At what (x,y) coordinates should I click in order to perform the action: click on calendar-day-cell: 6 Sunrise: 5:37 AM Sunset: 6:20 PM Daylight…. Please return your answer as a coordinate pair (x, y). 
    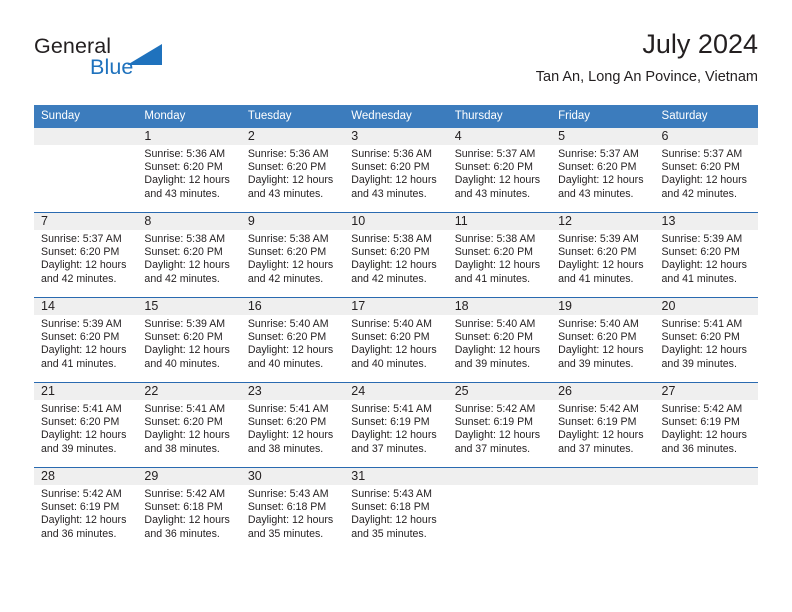
    Looking at the image, I should click on (706, 170).